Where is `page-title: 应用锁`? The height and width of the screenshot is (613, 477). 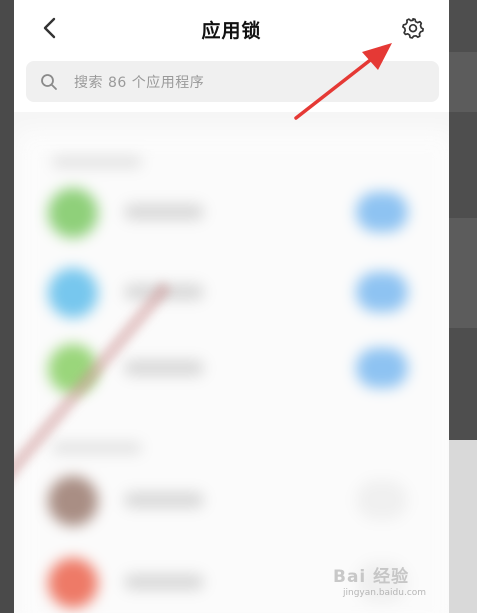
page-title: 应用锁 is located at coordinates (231, 31).